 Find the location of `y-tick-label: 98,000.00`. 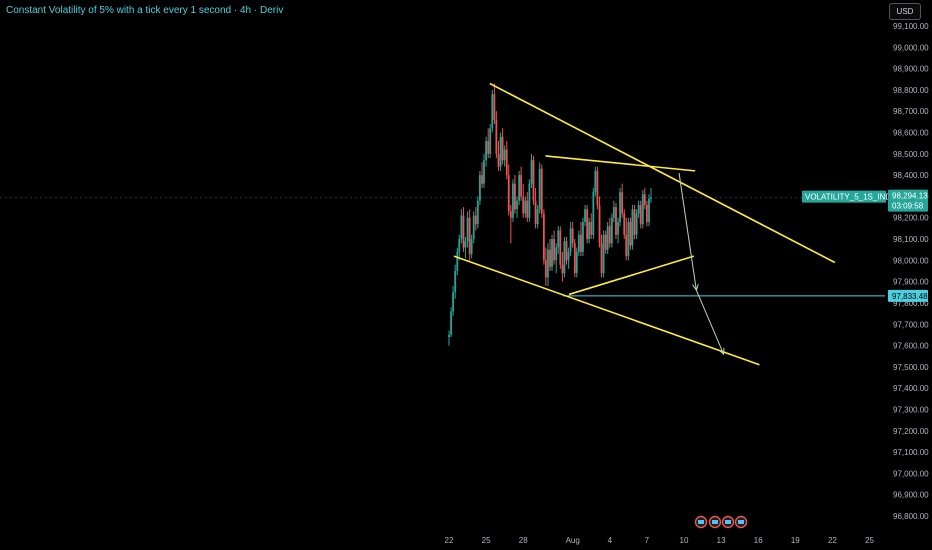

y-tick-label: 98,000.00 is located at coordinates (911, 260).